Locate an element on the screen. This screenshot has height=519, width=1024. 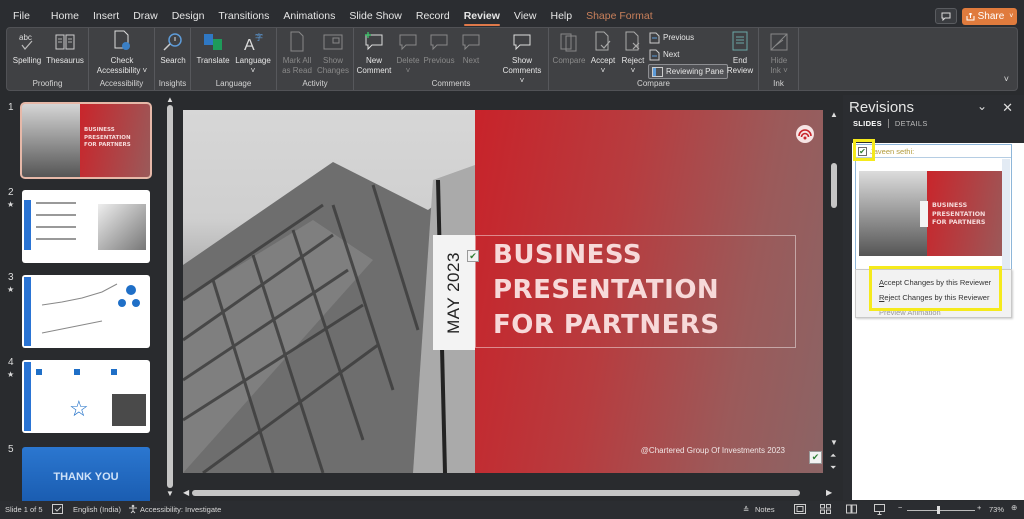
scroll-left-arrow-icon: ◀ is located at coordinates (186, 492).